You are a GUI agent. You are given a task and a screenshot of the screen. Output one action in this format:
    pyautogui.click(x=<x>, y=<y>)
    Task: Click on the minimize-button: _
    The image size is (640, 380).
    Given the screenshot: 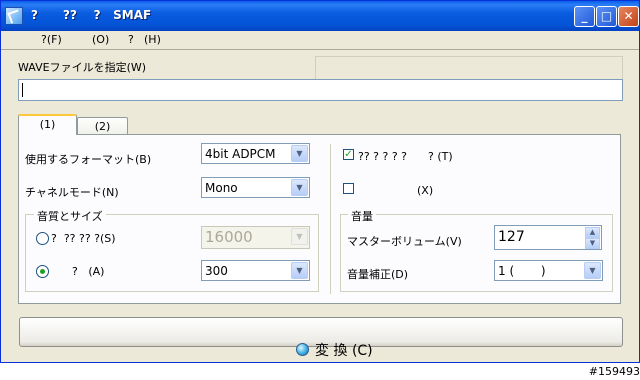 What is the action you would take?
    pyautogui.click(x=584, y=16)
    